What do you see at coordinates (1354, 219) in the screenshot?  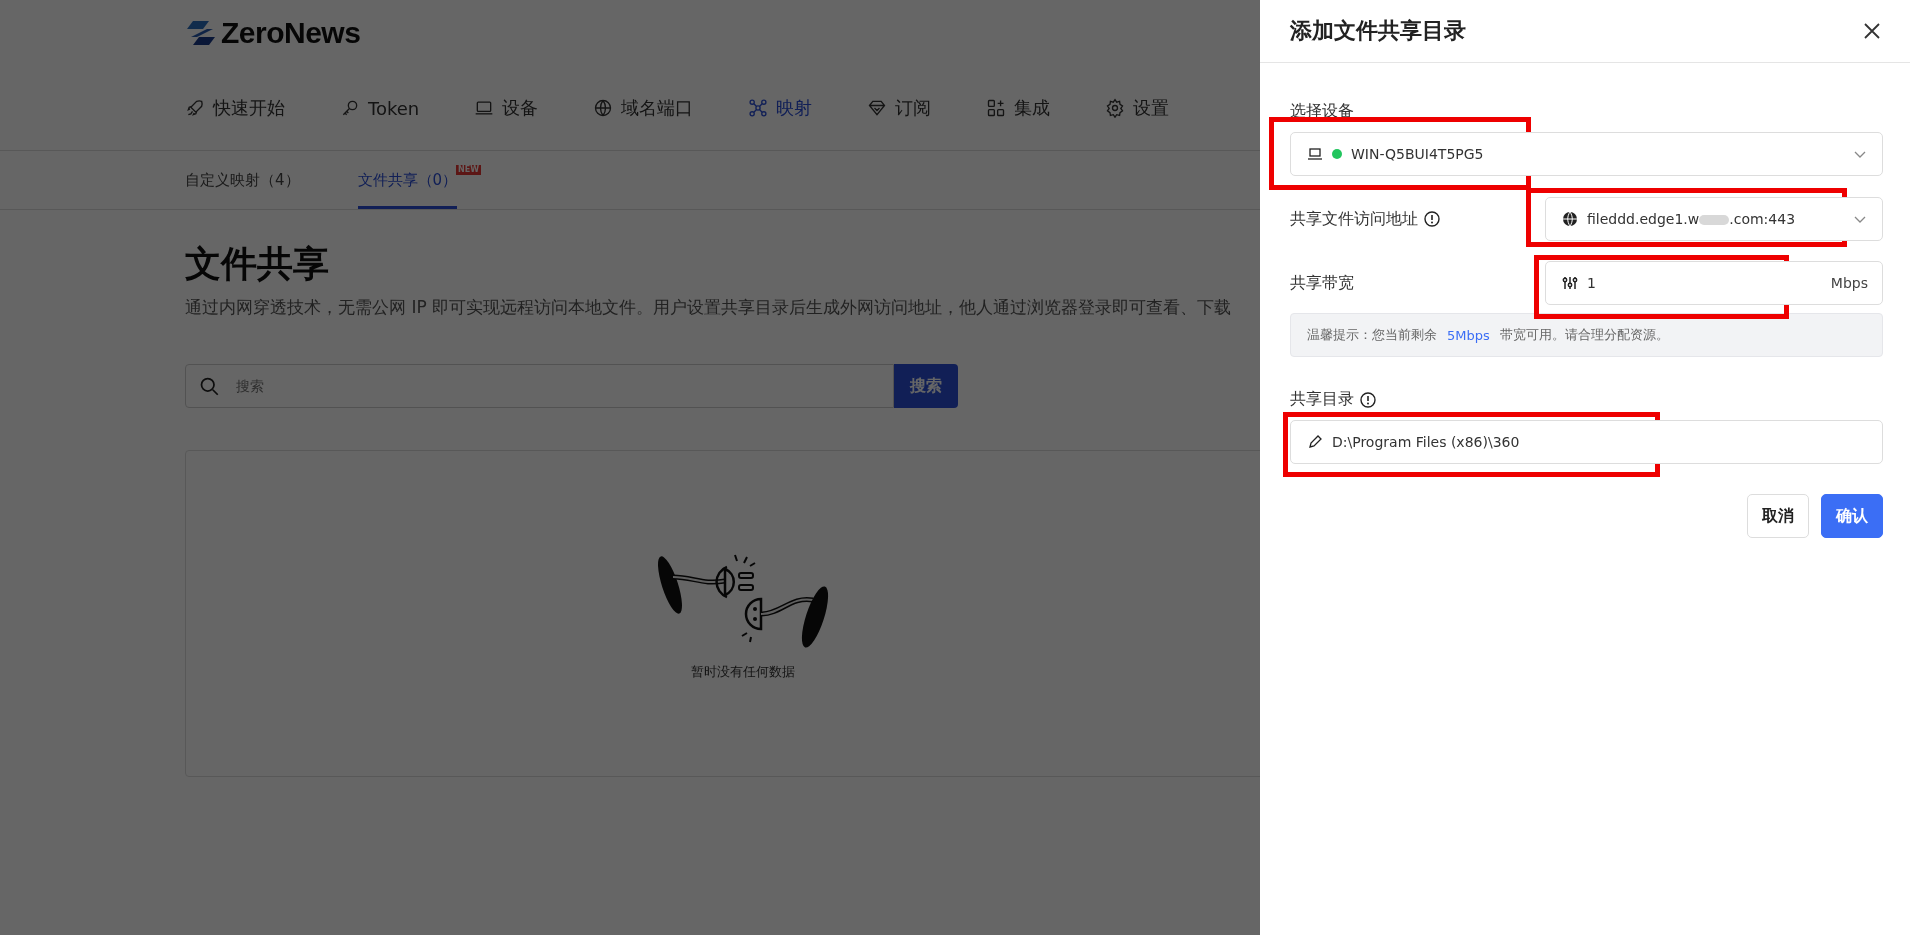 I see `field-label: 共享文件访问地址` at bounding box center [1354, 219].